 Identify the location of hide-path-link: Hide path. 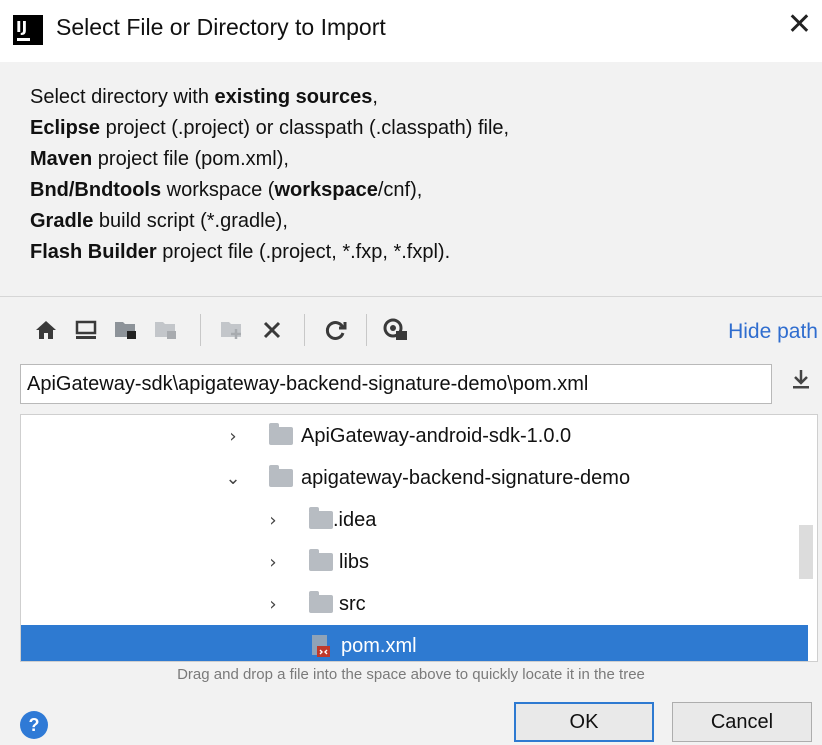
(773, 332).